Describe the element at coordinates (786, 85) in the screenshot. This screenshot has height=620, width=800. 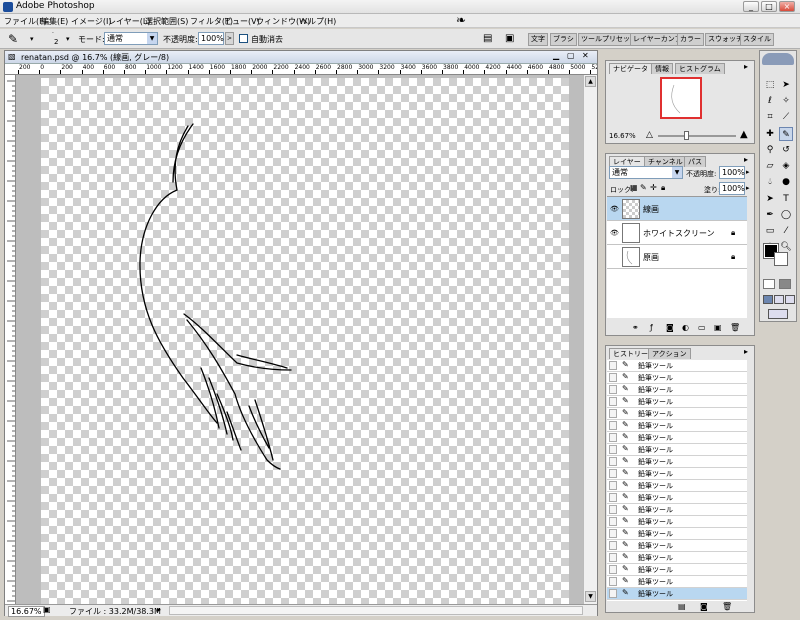
I see `move-tool-icon: ➤` at that location.